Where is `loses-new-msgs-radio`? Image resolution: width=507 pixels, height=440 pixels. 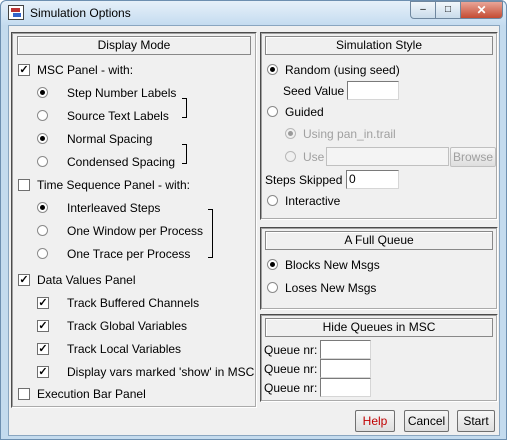
loses-new-msgs-radio is located at coordinates (272, 287).